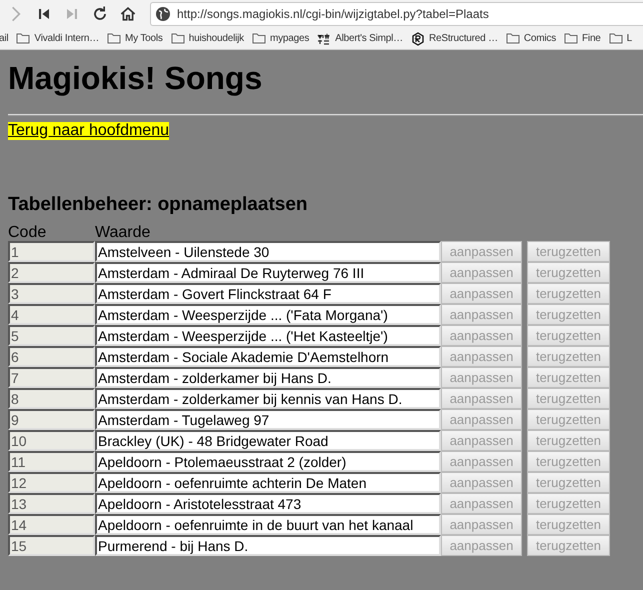 Image resolution: width=643 pixels, height=590 pixels. I want to click on value-field: Brackley (UK) - 48 Bridgewater Road, so click(268, 440).